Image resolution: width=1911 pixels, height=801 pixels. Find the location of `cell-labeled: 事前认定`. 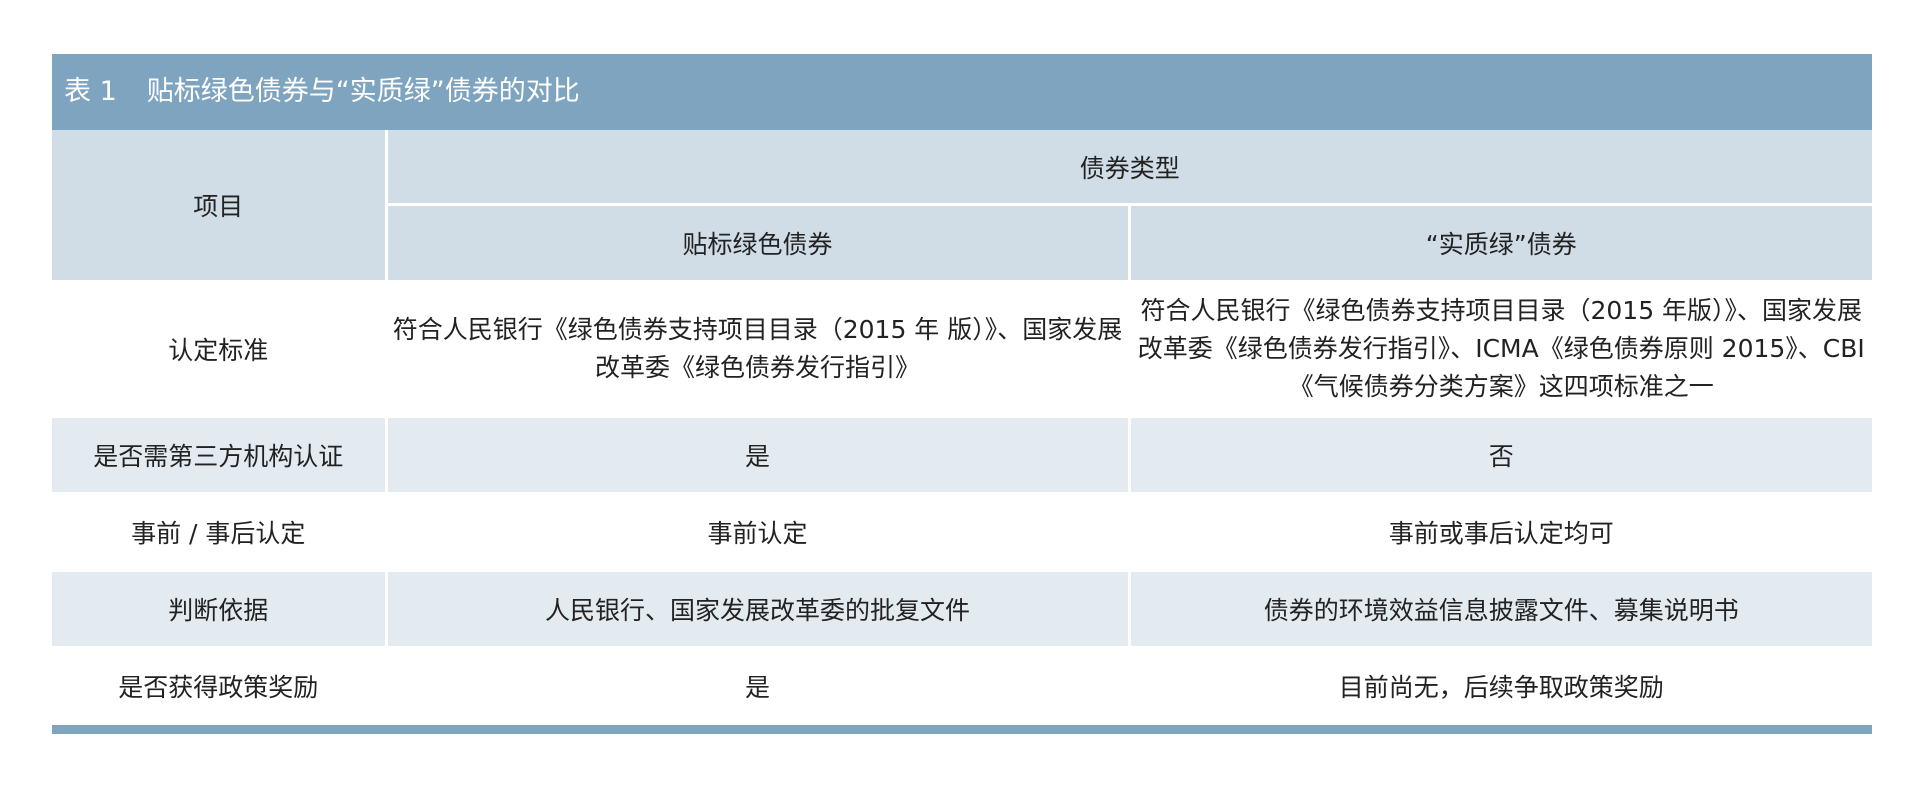

cell-labeled: 事前认定 is located at coordinates (758, 532).